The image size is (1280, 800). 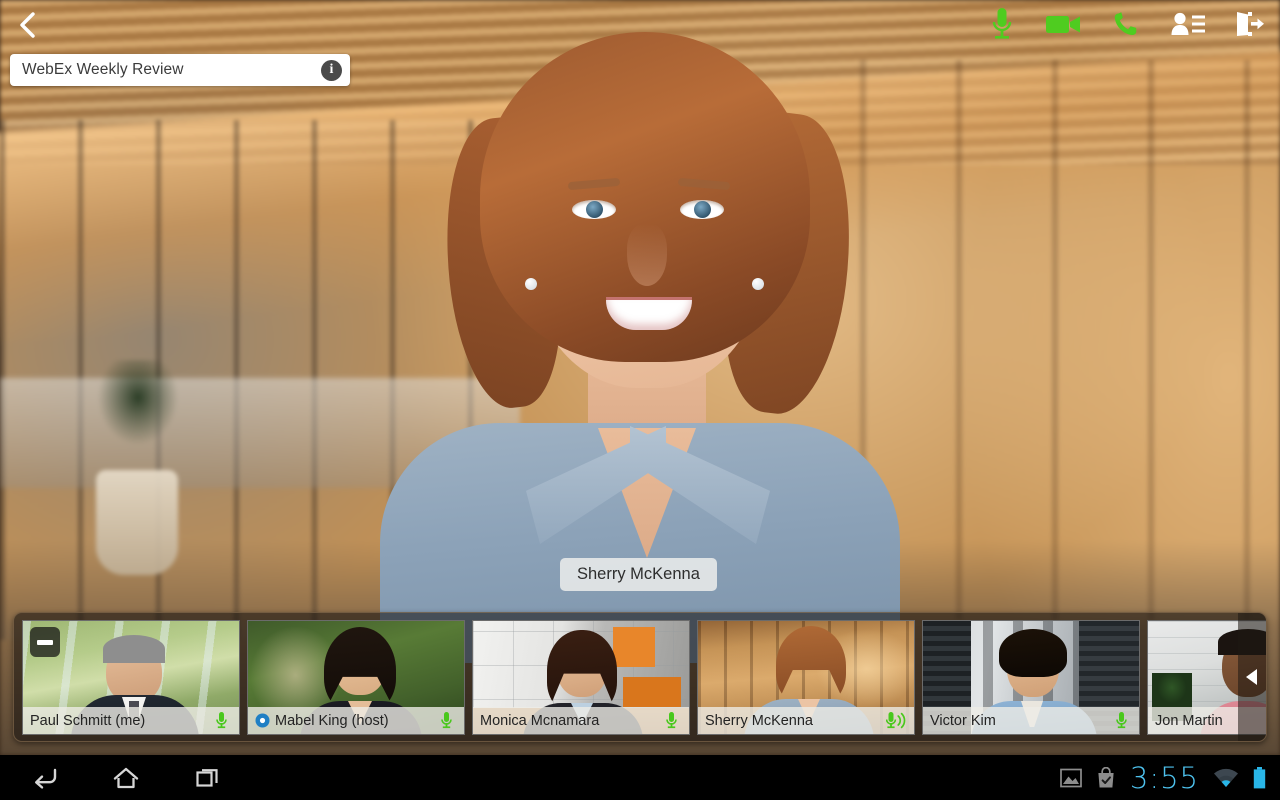 What do you see at coordinates (1031, 677) in the screenshot?
I see `thumbnail-victor-kim: Victor Kim` at bounding box center [1031, 677].